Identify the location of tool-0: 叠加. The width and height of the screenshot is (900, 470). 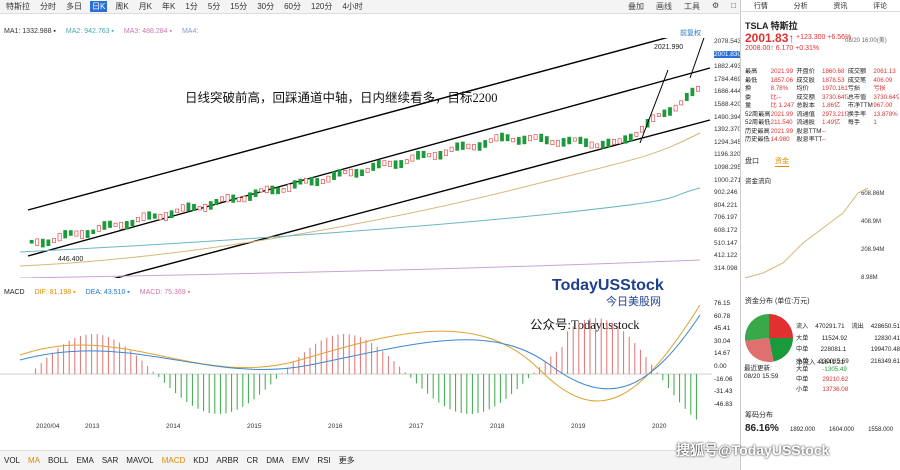
(636, 6).